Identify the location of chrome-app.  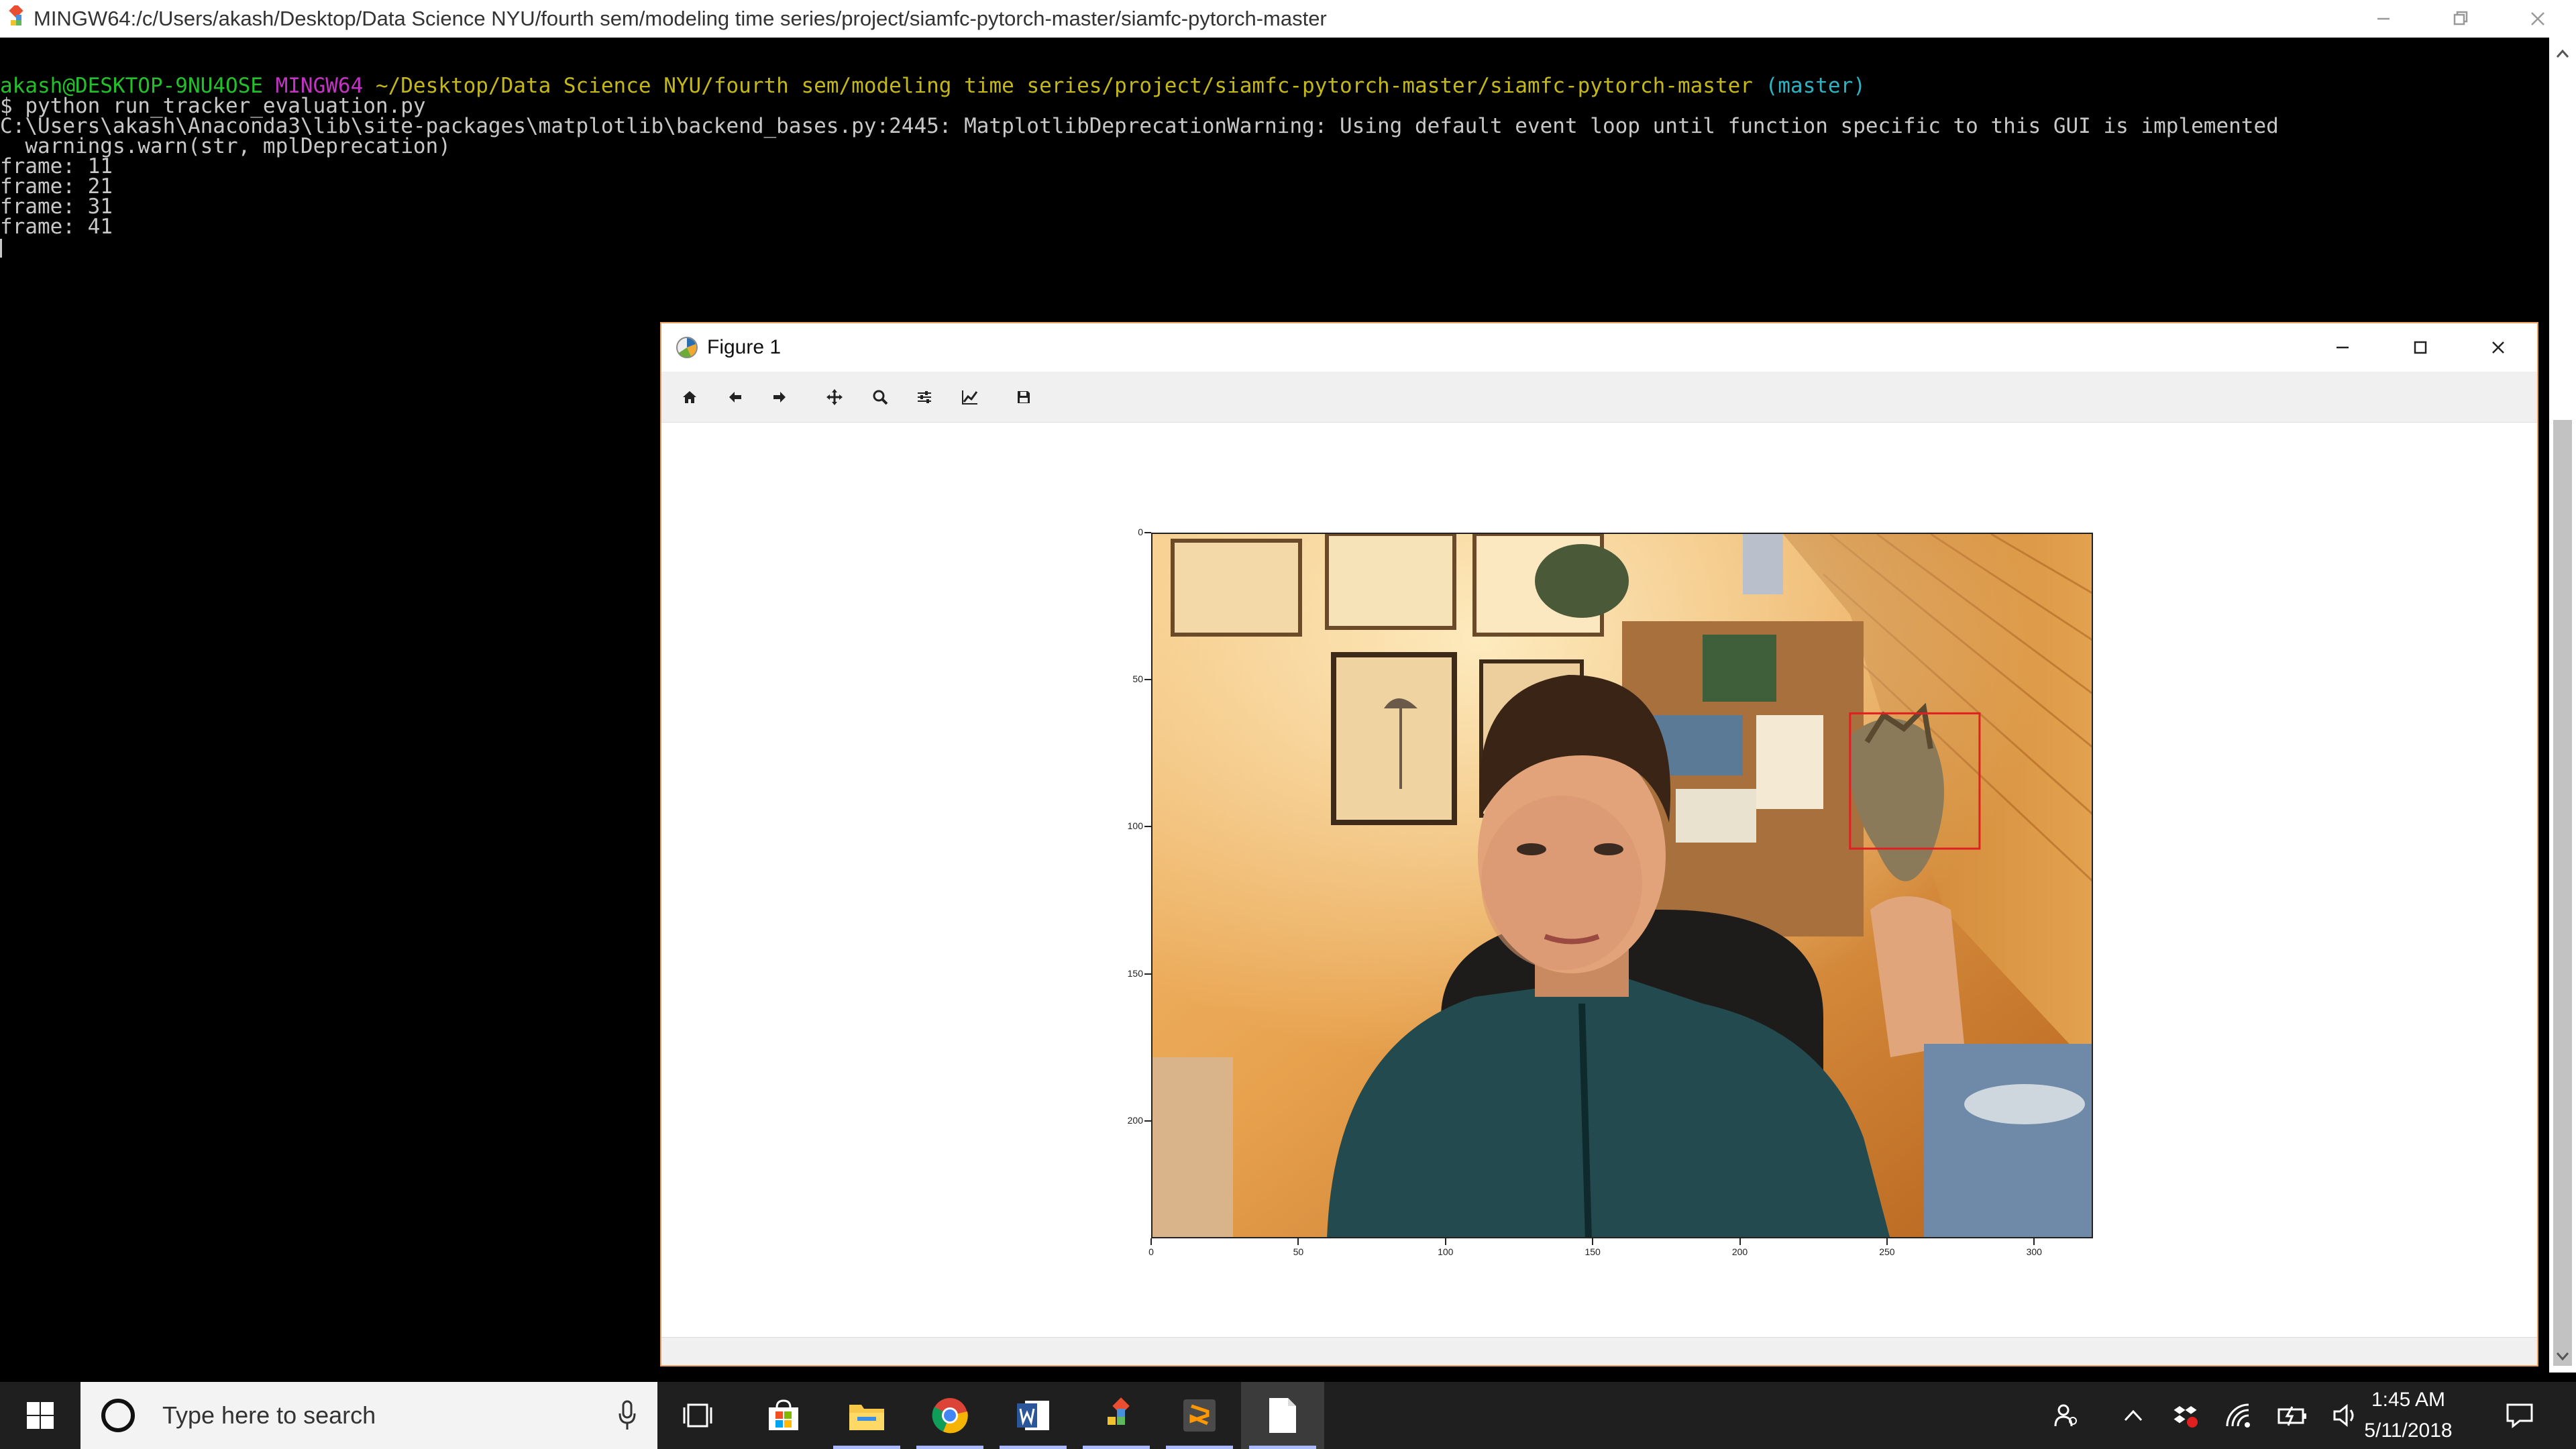
(949, 1415).